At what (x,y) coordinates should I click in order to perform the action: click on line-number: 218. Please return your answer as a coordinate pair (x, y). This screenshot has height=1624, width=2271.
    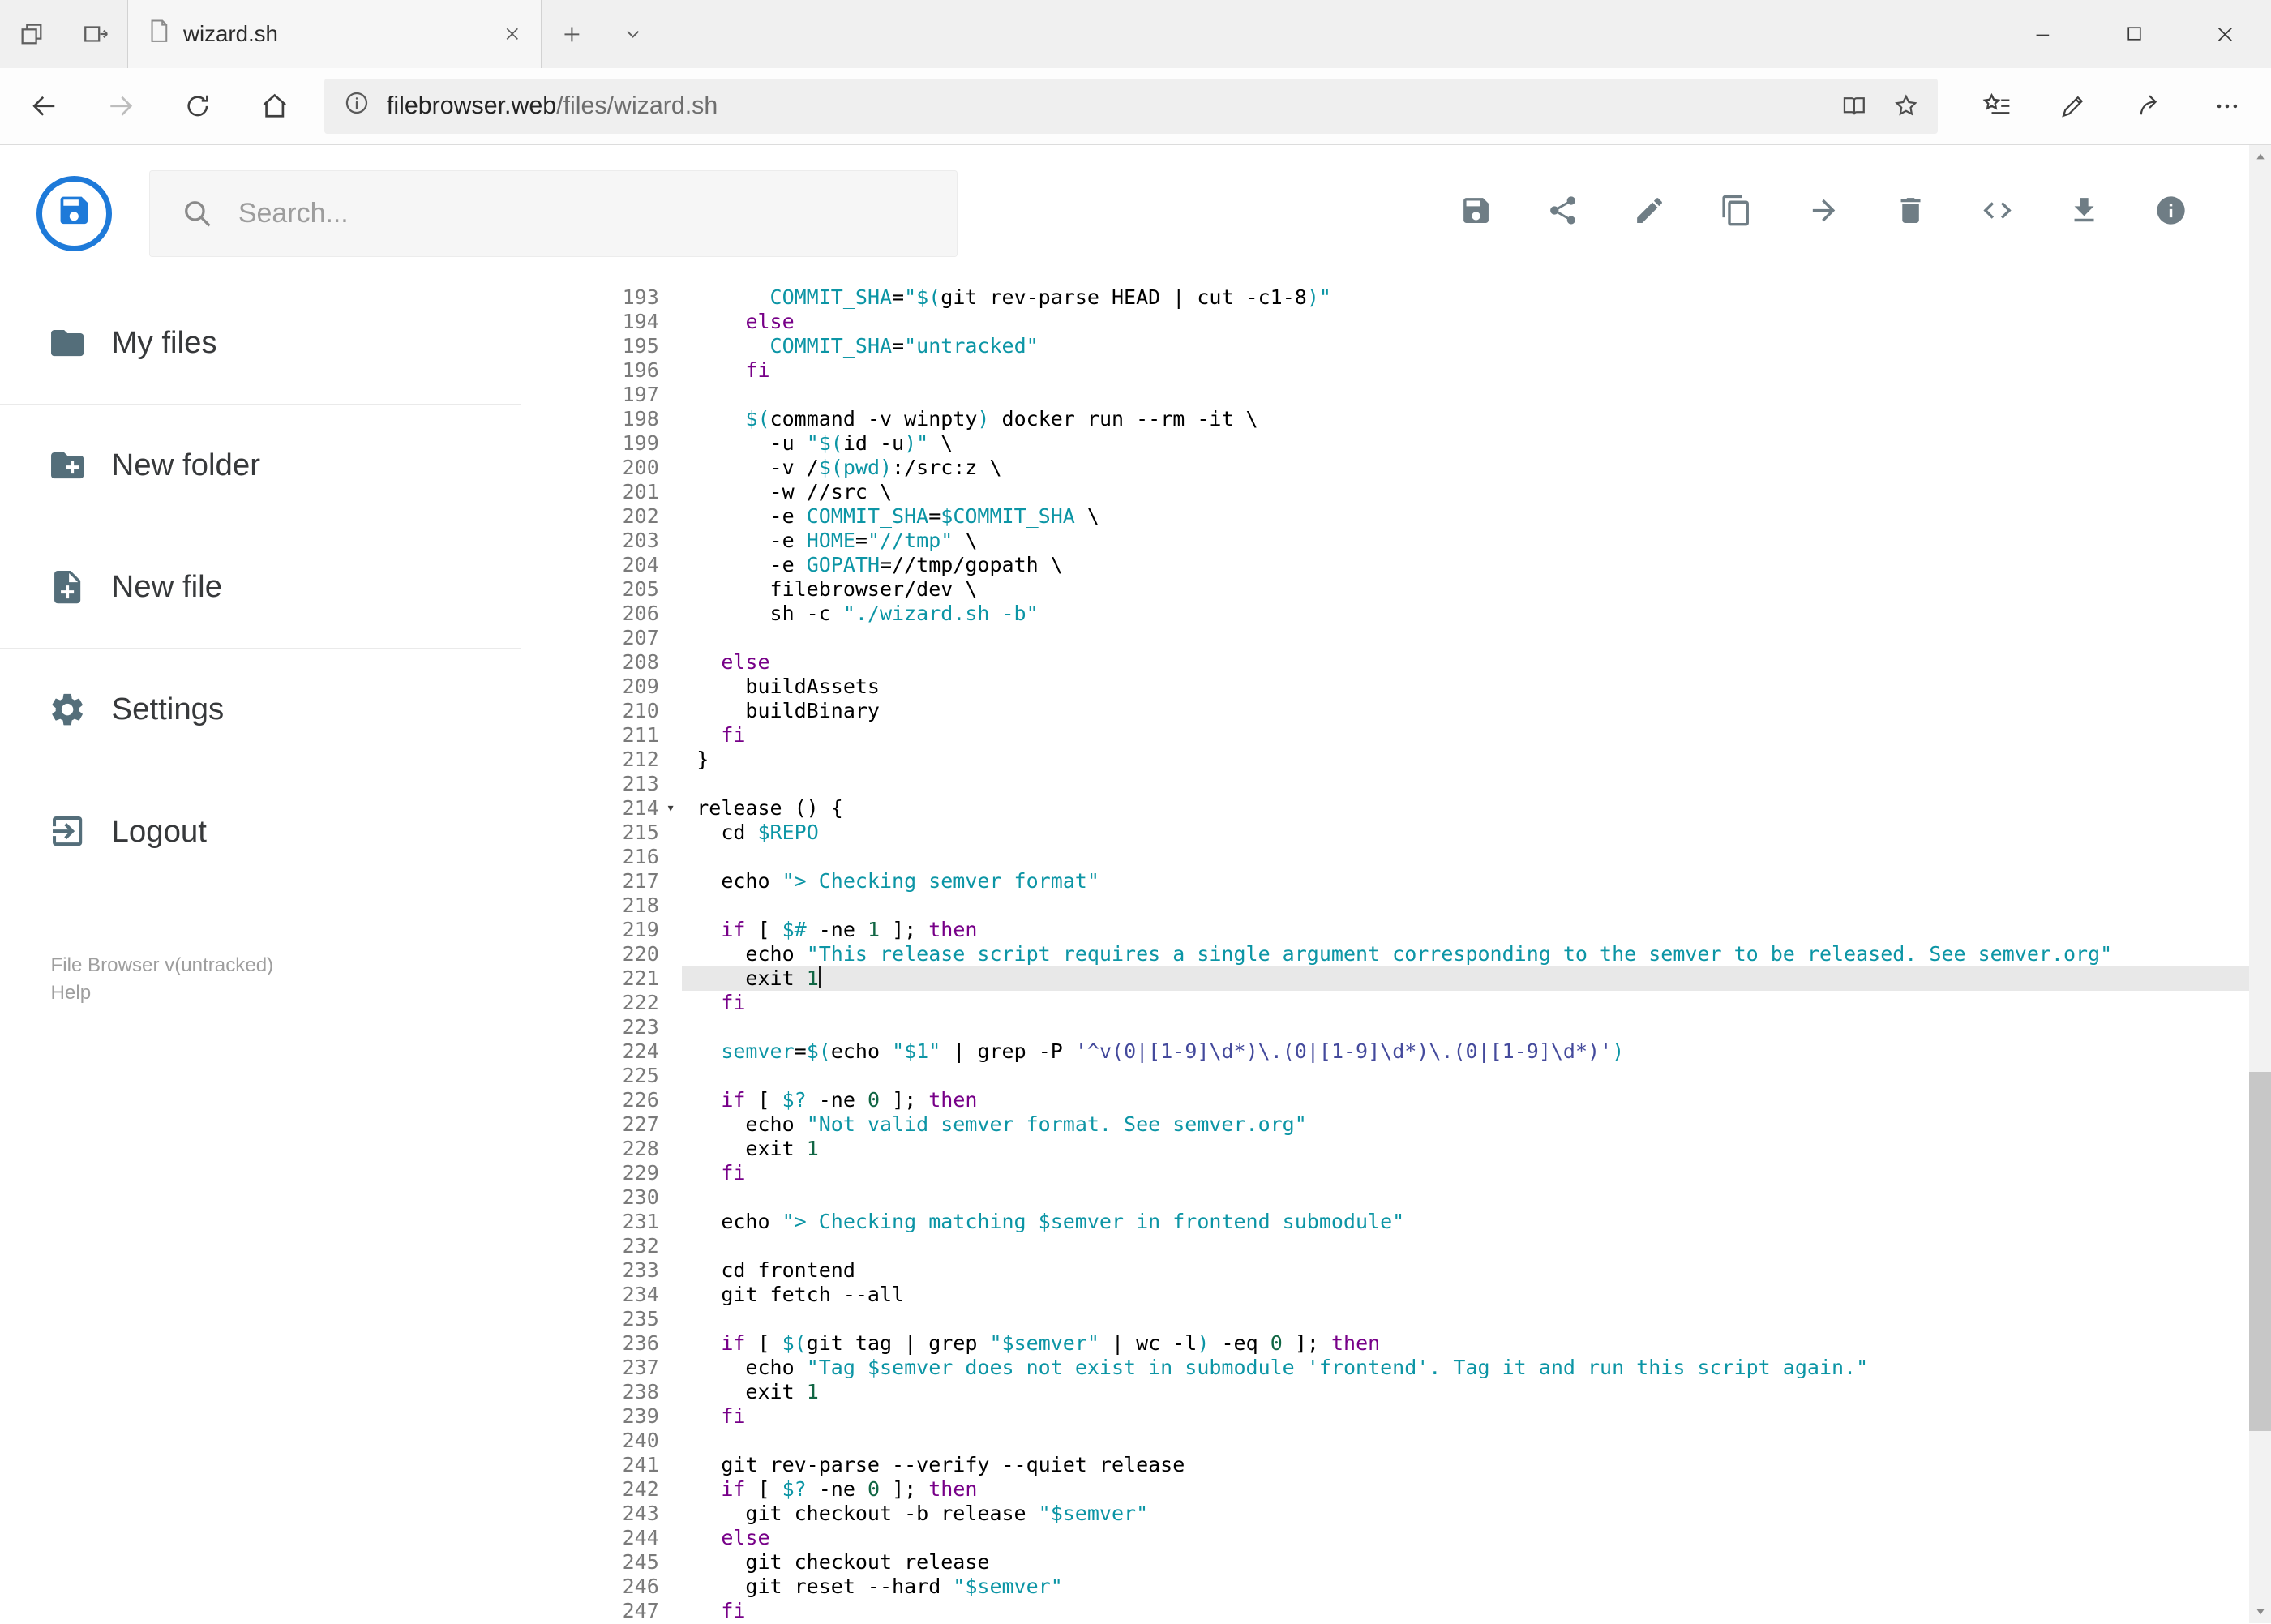
    Looking at the image, I should click on (622, 906).